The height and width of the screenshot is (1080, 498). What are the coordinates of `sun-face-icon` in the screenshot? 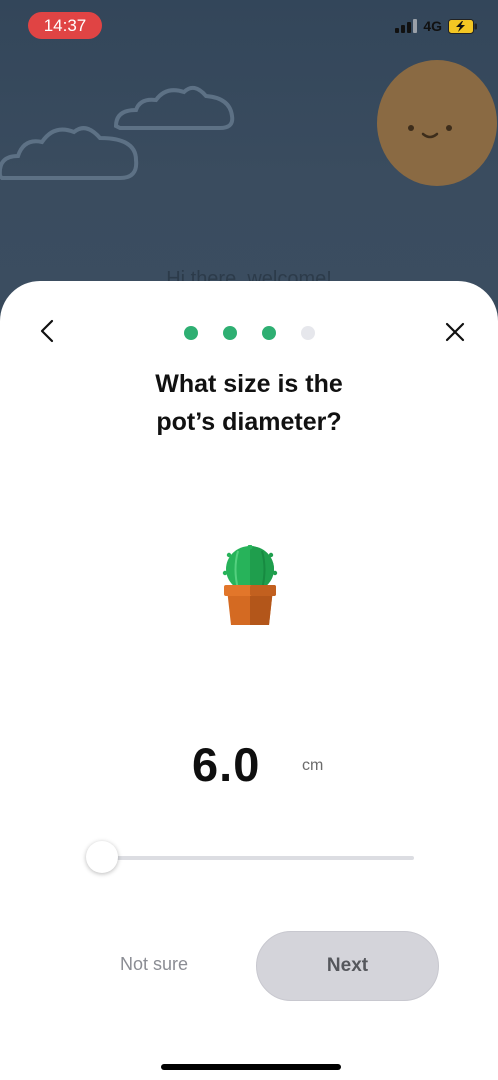 It's located at (430, 132).